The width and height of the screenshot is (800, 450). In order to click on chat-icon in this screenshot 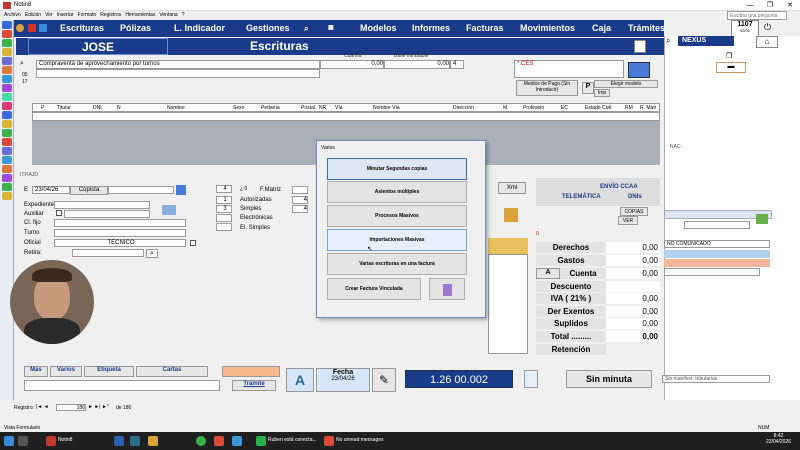, I will do `click(329, 441)`.